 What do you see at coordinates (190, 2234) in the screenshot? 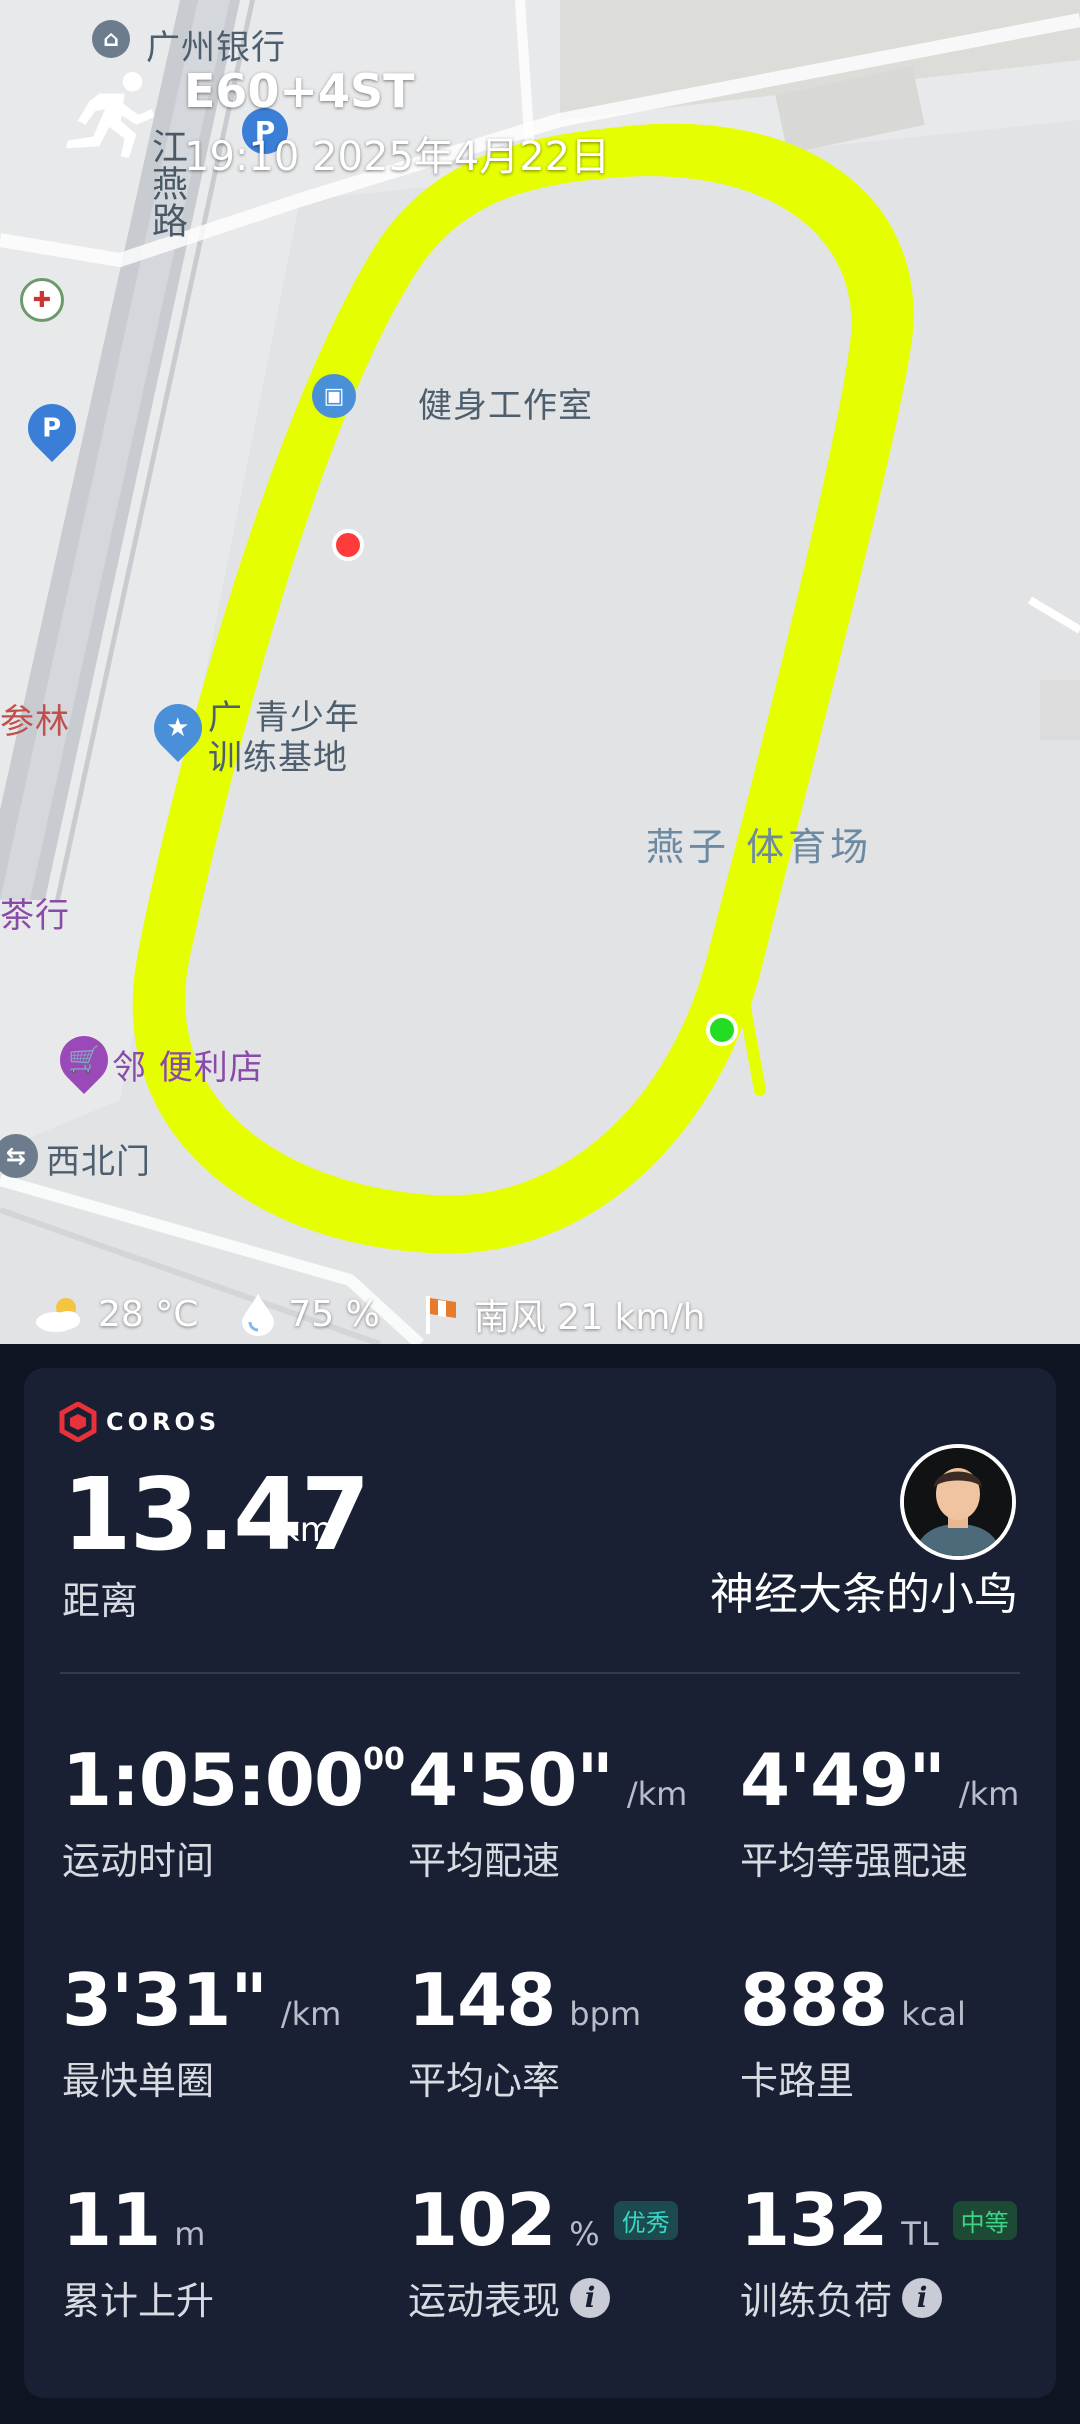
I see `stat-elevation-unit: m` at bounding box center [190, 2234].